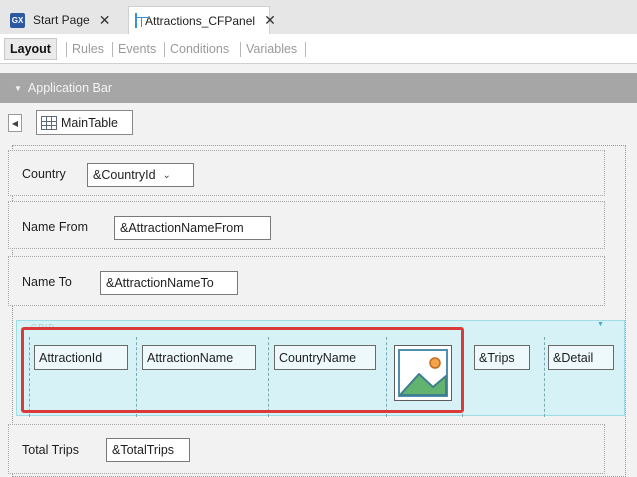 The width and height of the screenshot is (637, 477). What do you see at coordinates (143, 450) in the screenshot?
I see `total-trips-value: &TotalTrips` at bounding box center [143, 450].